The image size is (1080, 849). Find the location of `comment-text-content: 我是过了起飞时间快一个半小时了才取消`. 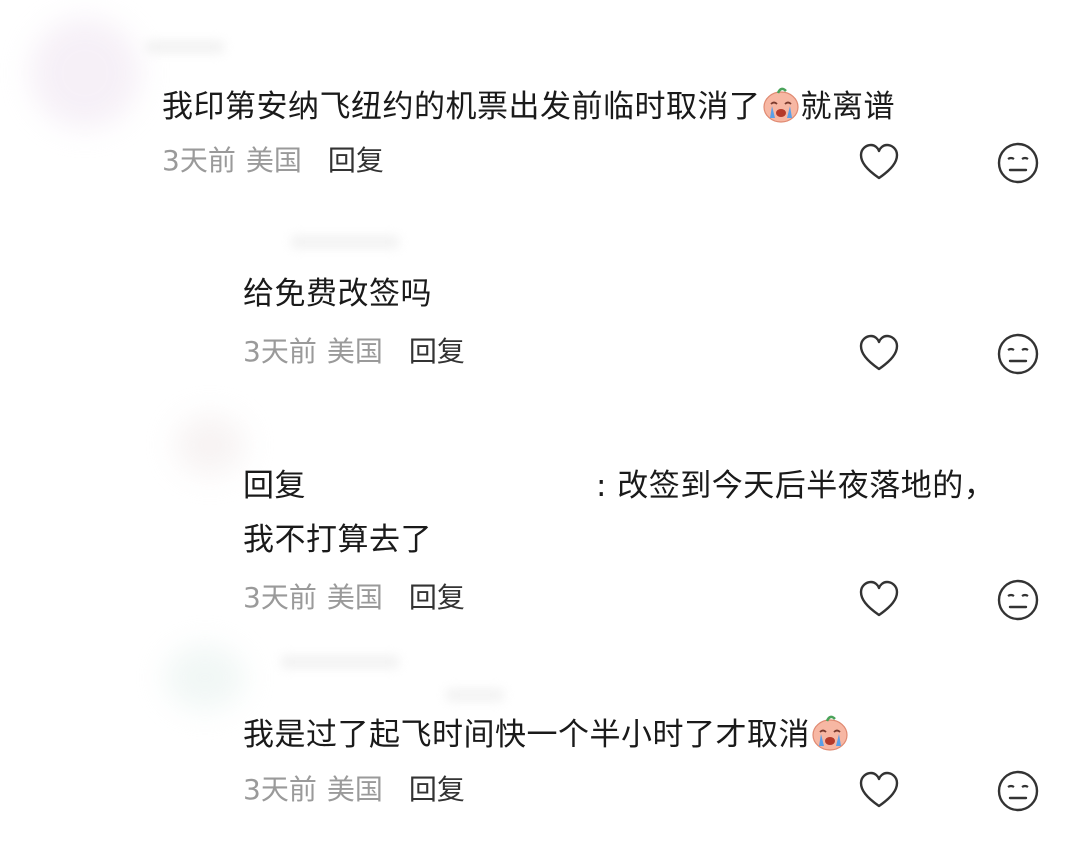

comment-text-content: 我是过了起飞时间快一个半小时了才取消 is located at coordinates (526, 735).